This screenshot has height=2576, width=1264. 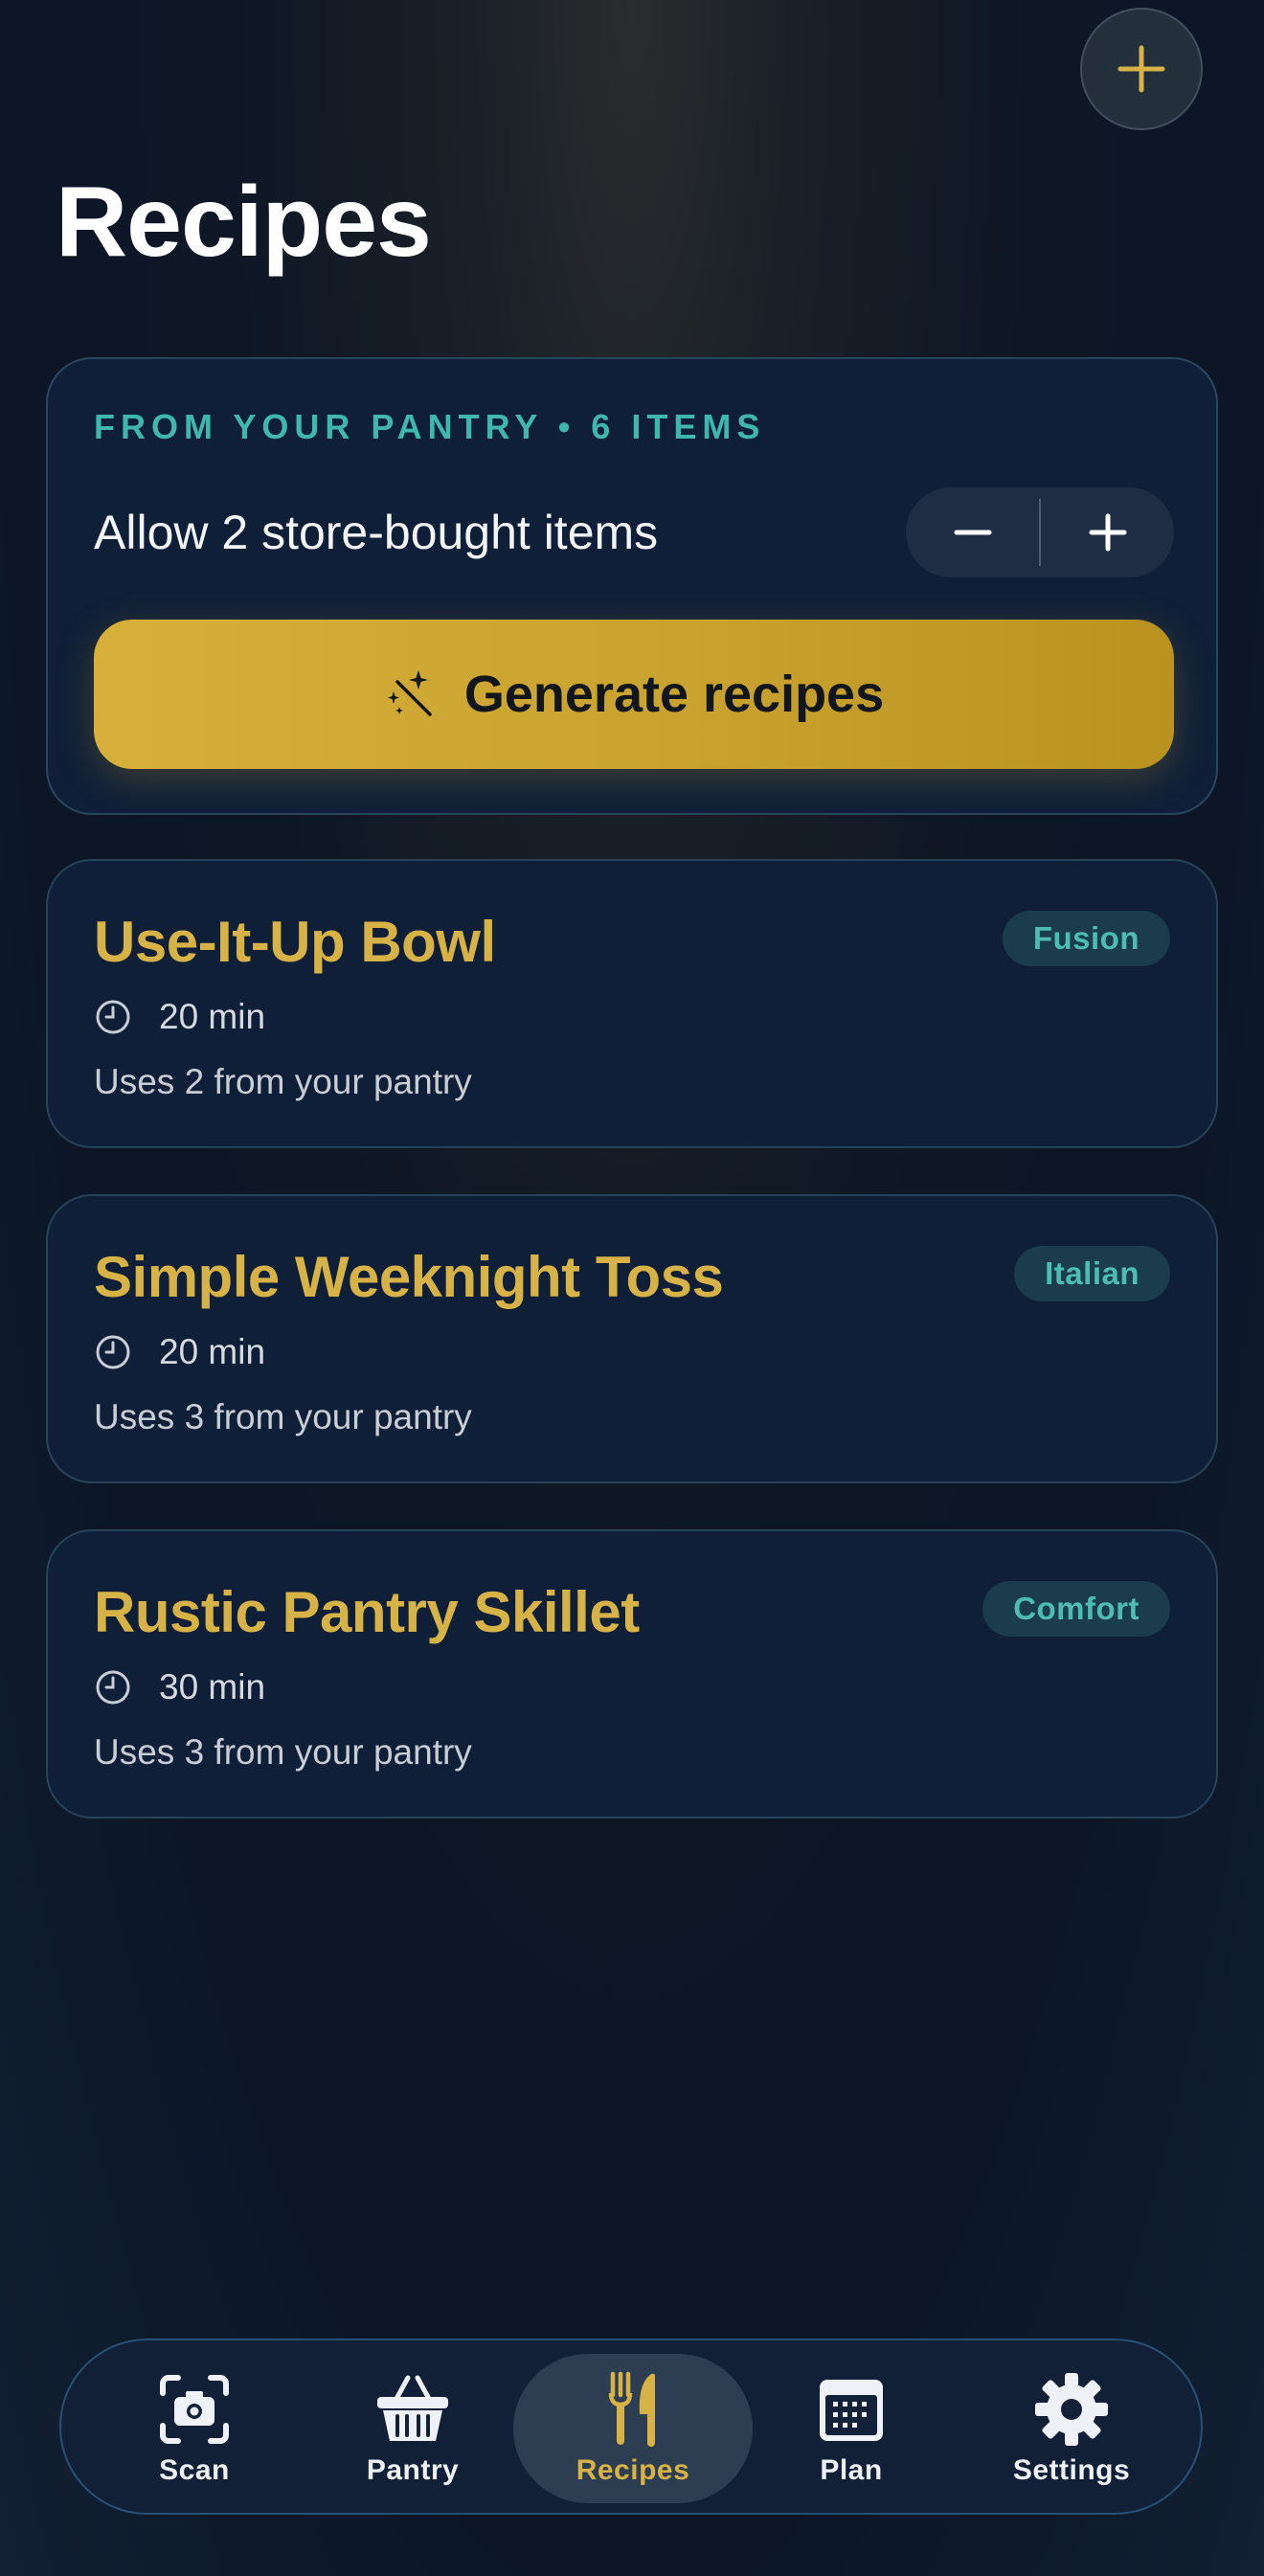 What do you see at coordinates (409, 1277) in the screenshot?
I see `recipe-title: Simple Weeknight Toss` at bounding box center [409, 1277].